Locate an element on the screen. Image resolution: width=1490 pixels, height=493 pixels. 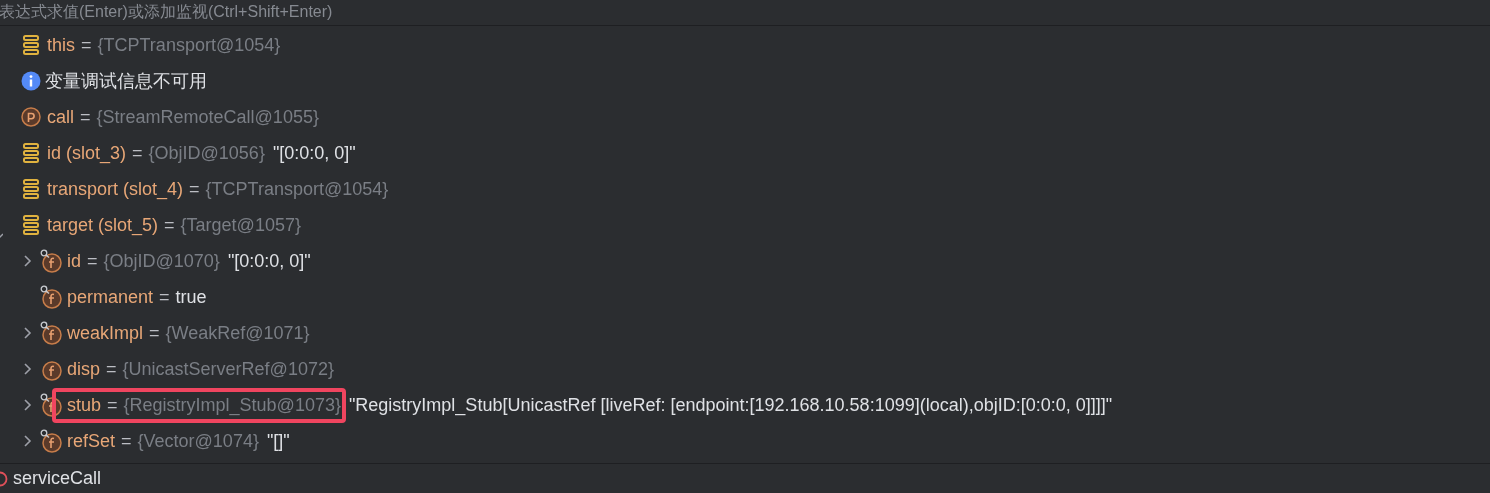
variable-value: "[]" is located at coordinates (278, 441).